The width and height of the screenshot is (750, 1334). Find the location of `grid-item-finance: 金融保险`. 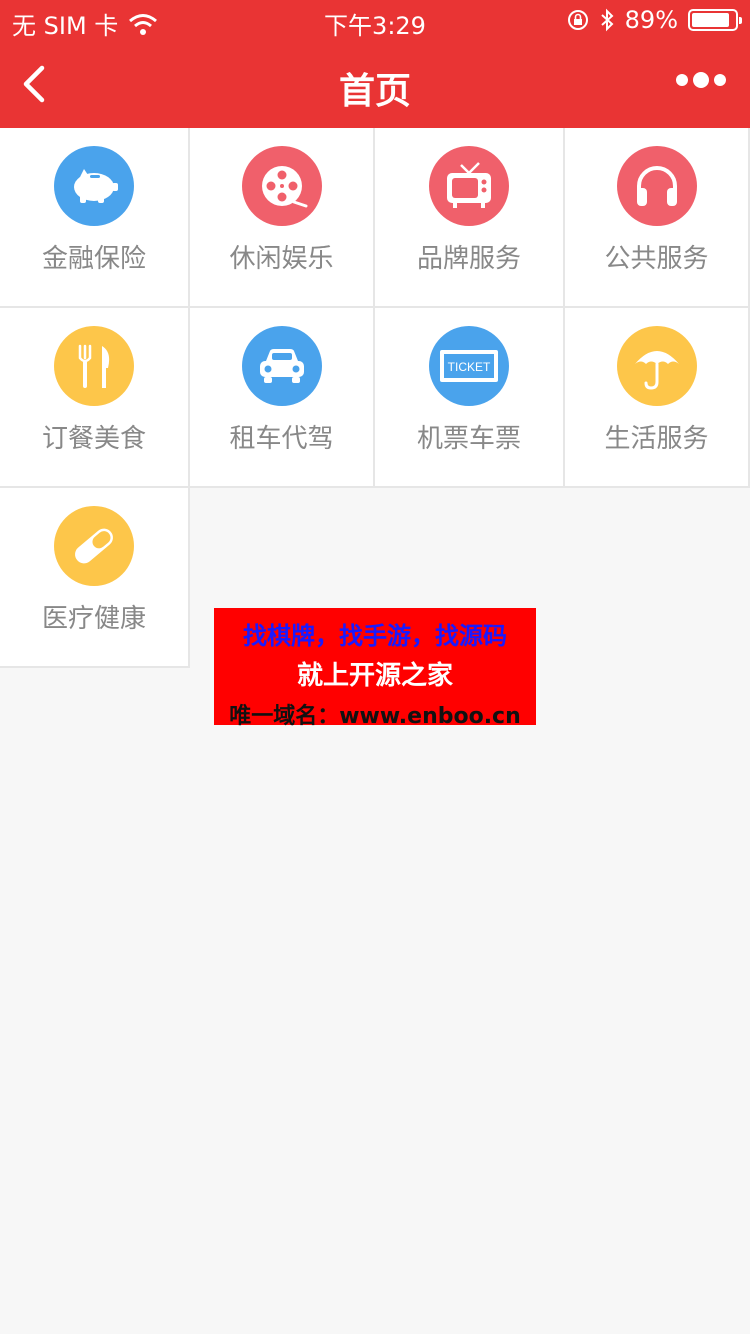

grid-item-finance: 金融保险 is located at coordinates (95, 218).